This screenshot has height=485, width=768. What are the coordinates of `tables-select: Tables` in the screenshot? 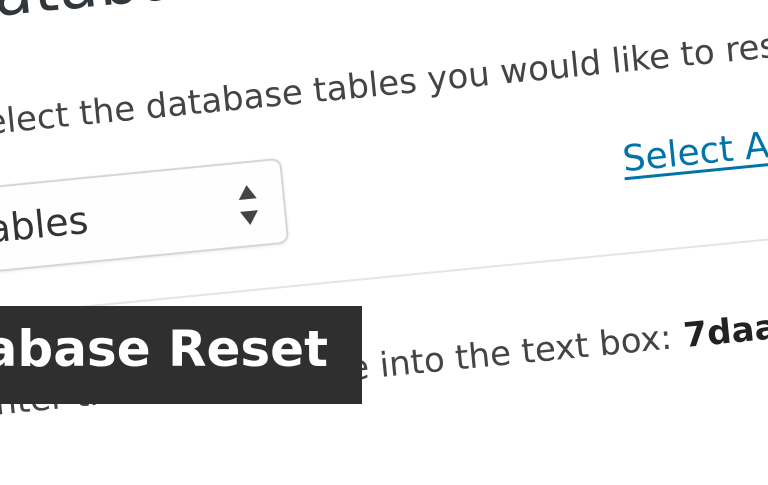 It's located at (145, 220).